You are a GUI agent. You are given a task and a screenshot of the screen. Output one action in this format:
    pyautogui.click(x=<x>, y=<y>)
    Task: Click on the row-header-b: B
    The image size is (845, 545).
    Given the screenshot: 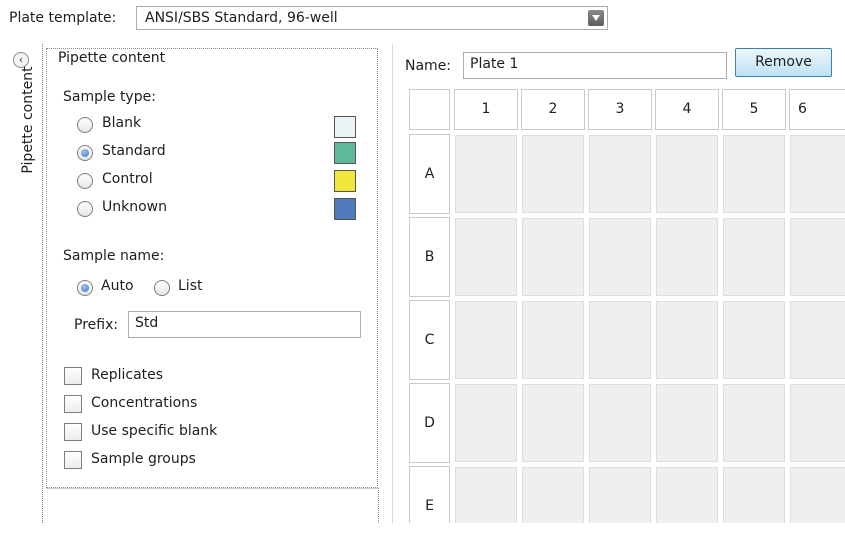 What is the action you would take?
    pyautogui.click(x=429, y=257)
    